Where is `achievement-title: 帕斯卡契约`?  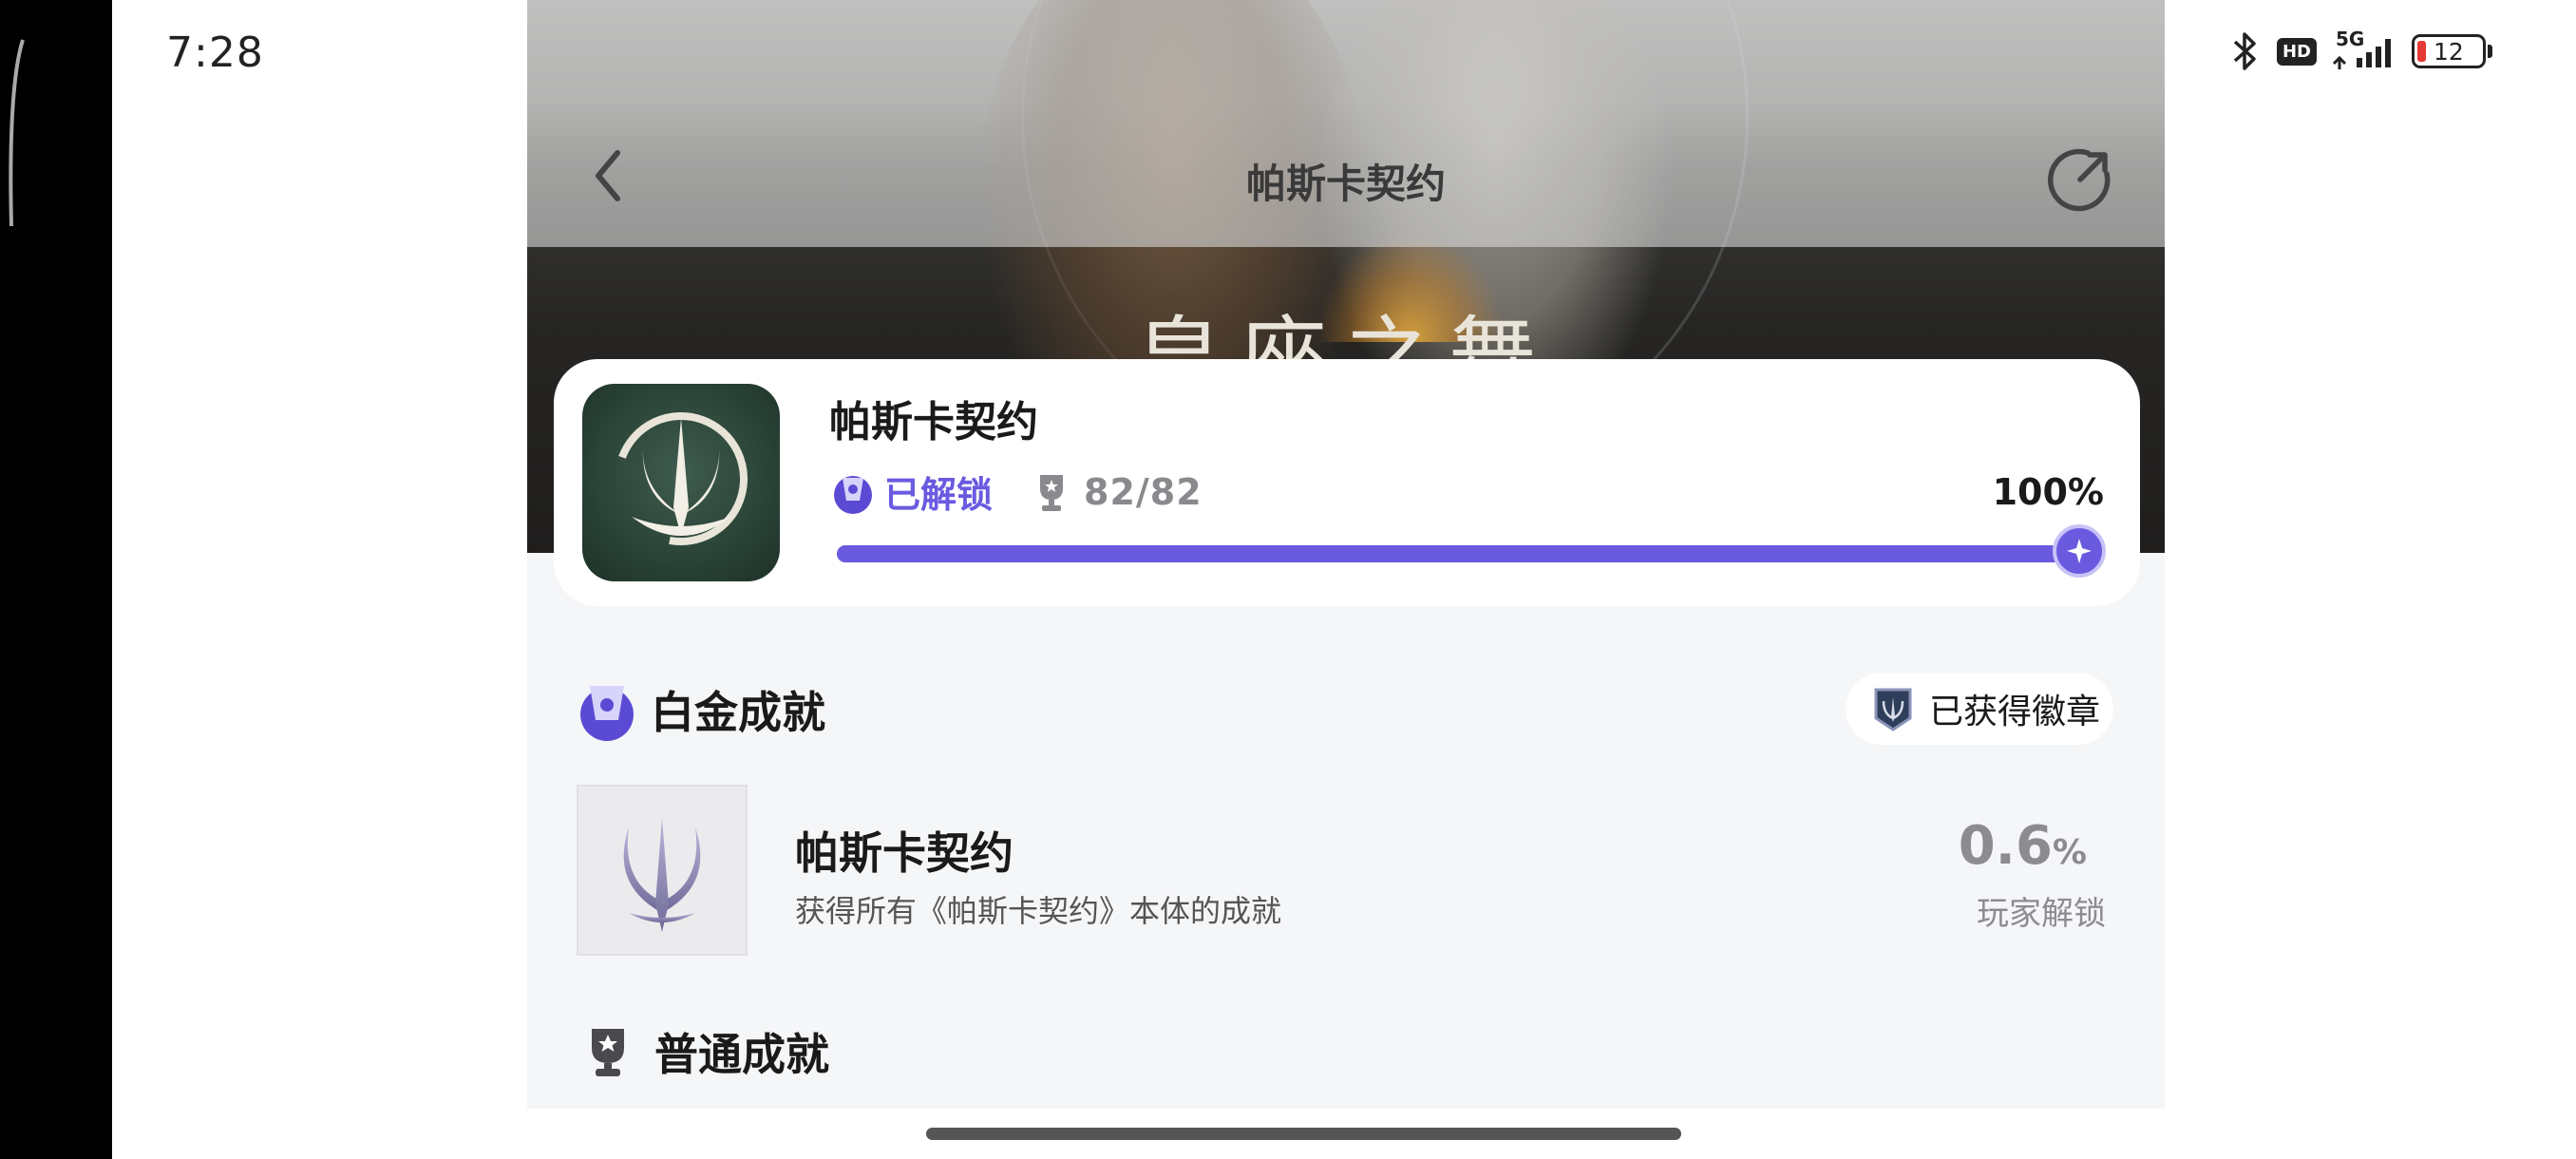
achievement-title: 帕斯卡契约 is located at coordinates (904, 853).